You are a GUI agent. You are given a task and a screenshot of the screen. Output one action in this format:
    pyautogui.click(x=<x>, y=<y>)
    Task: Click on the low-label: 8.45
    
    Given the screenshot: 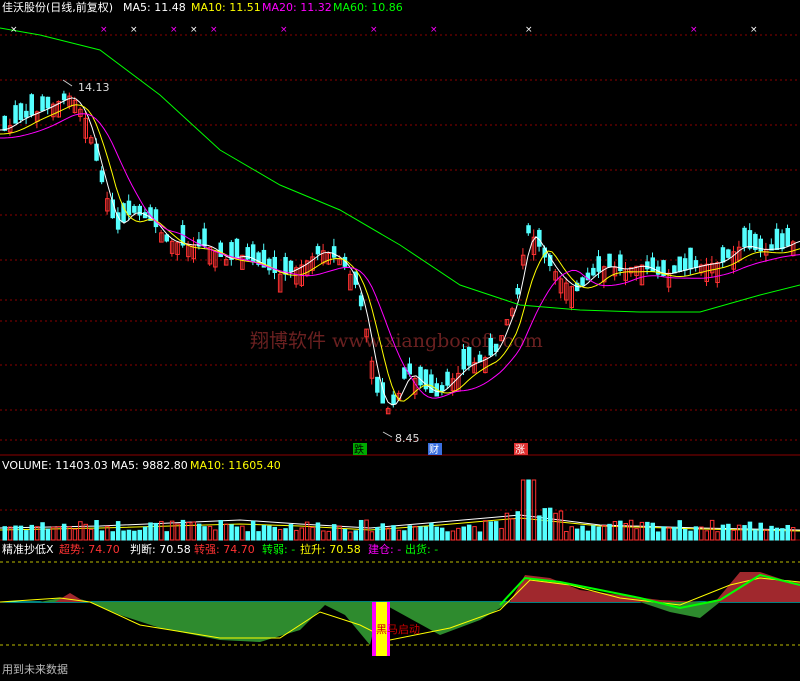 What is the action you would take?
    pyautogui.click(x=407, y=438)
    